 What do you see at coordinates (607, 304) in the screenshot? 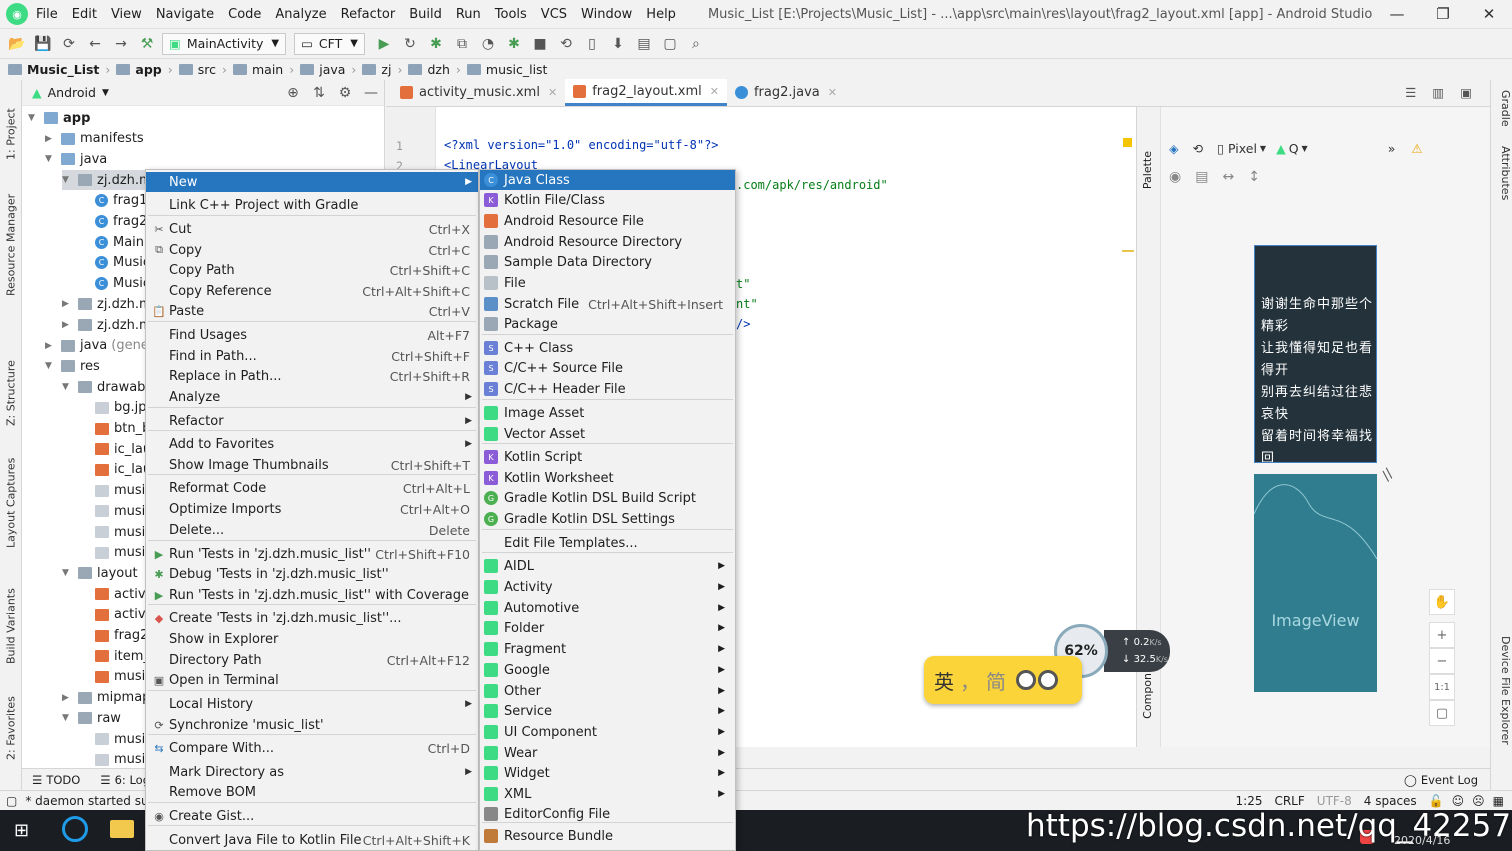
I see `submenu-item-scratch-file: Scratch File Ctrl+Alt+Shift+Insert` at bounding box center [607, 304].